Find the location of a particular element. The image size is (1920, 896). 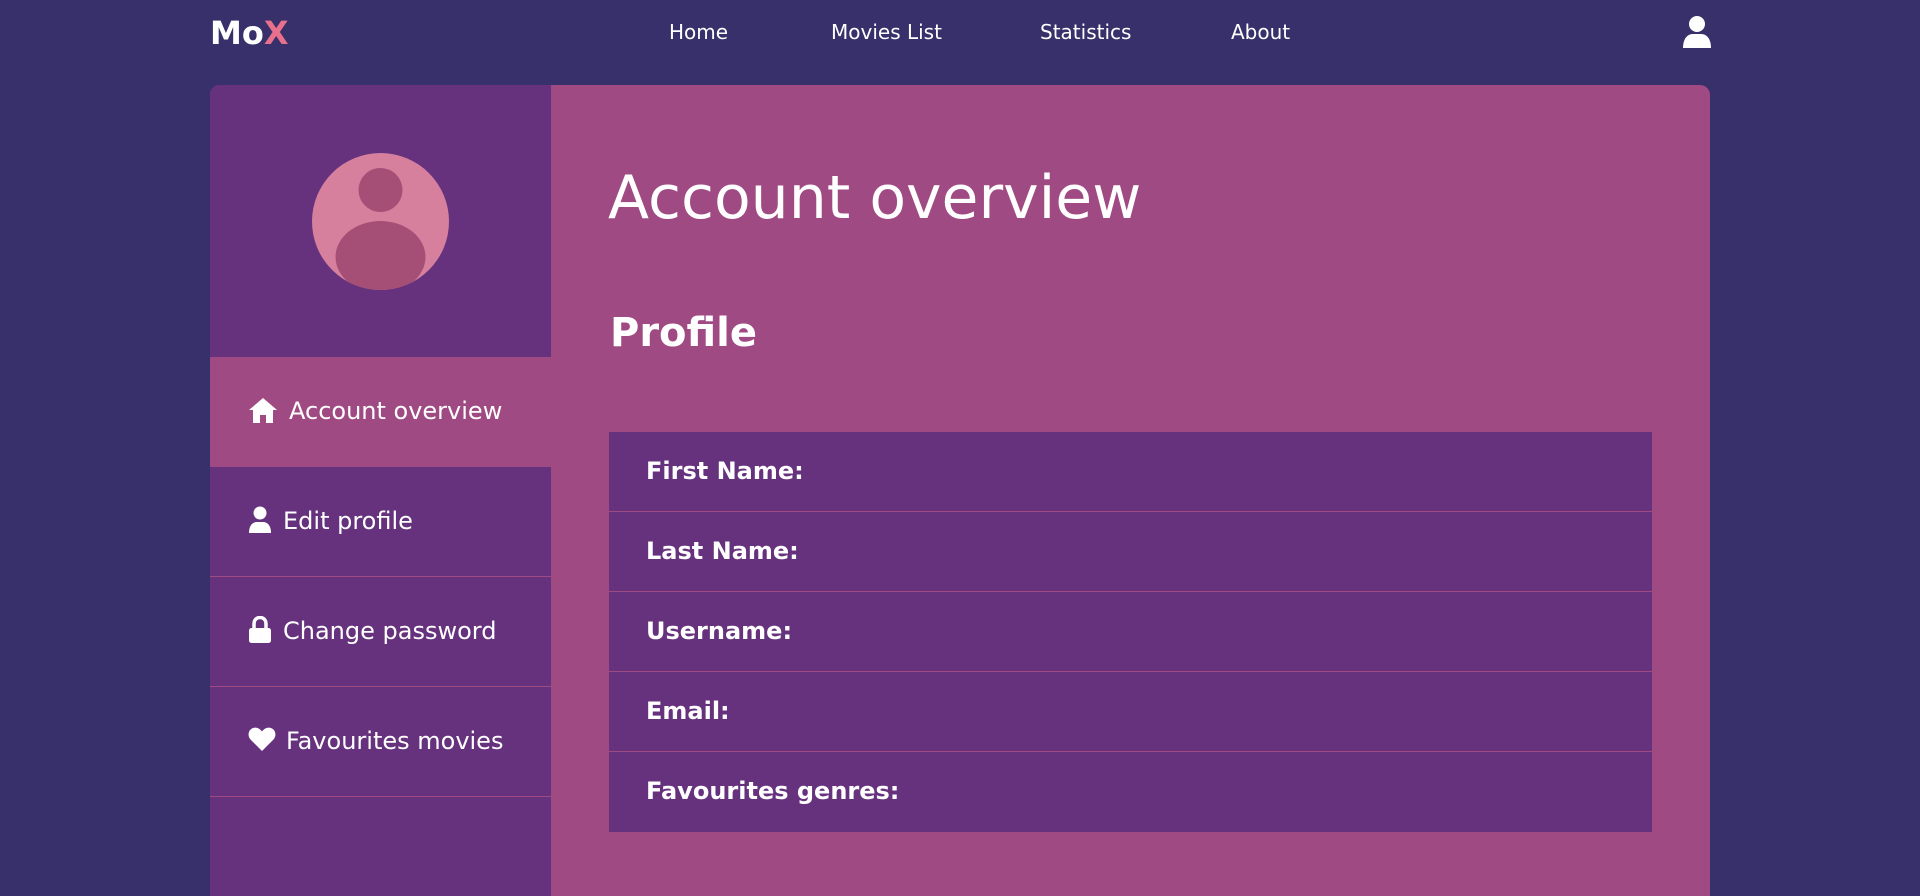

nav-link-statistics: Statistics is located at coordinates (1085, 32).